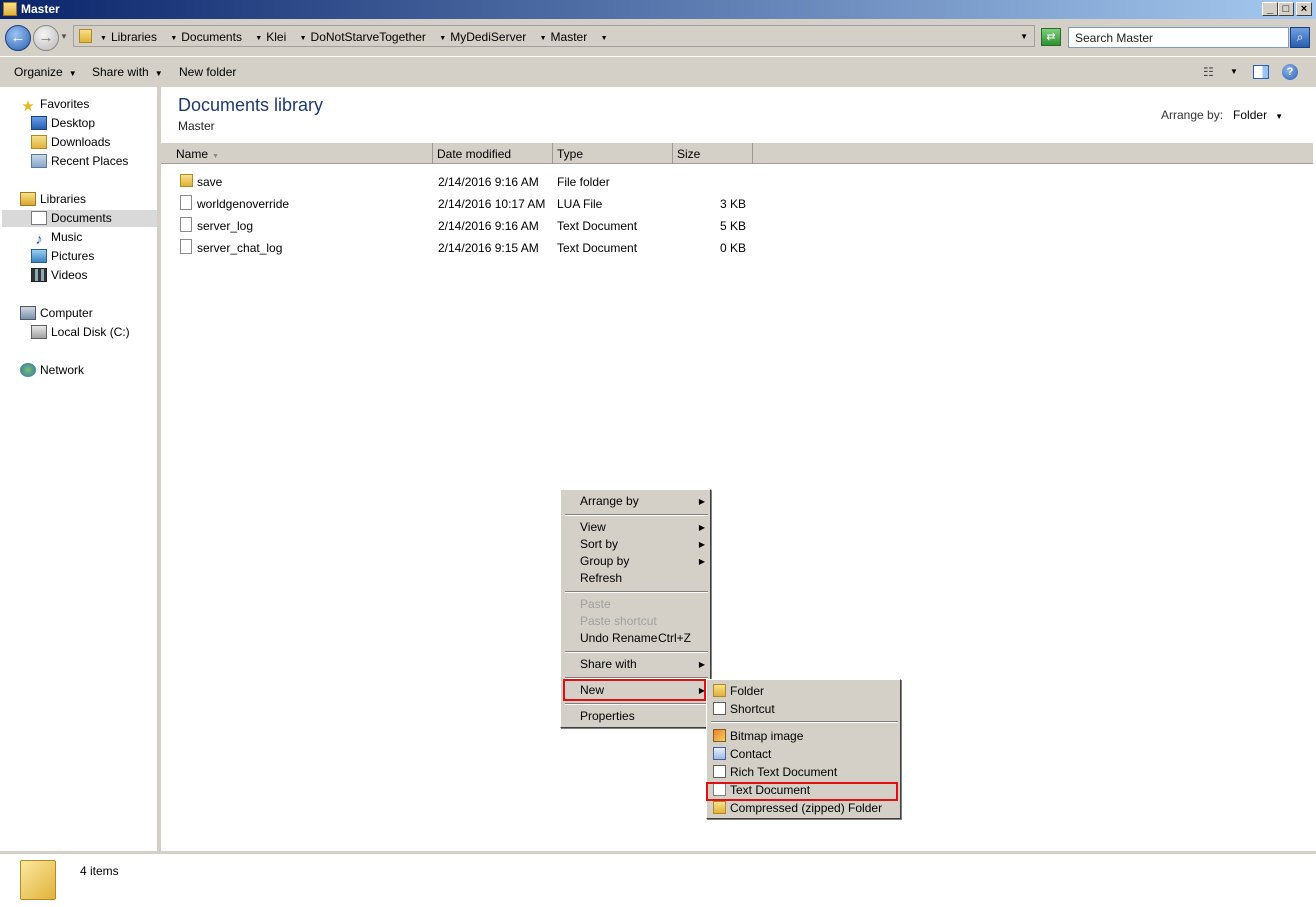 The image size is (1316, 907). What do you see at coordinates (689, 154) in the screenshot?
I see `column-label: Size` at bounding box center [689, 154].